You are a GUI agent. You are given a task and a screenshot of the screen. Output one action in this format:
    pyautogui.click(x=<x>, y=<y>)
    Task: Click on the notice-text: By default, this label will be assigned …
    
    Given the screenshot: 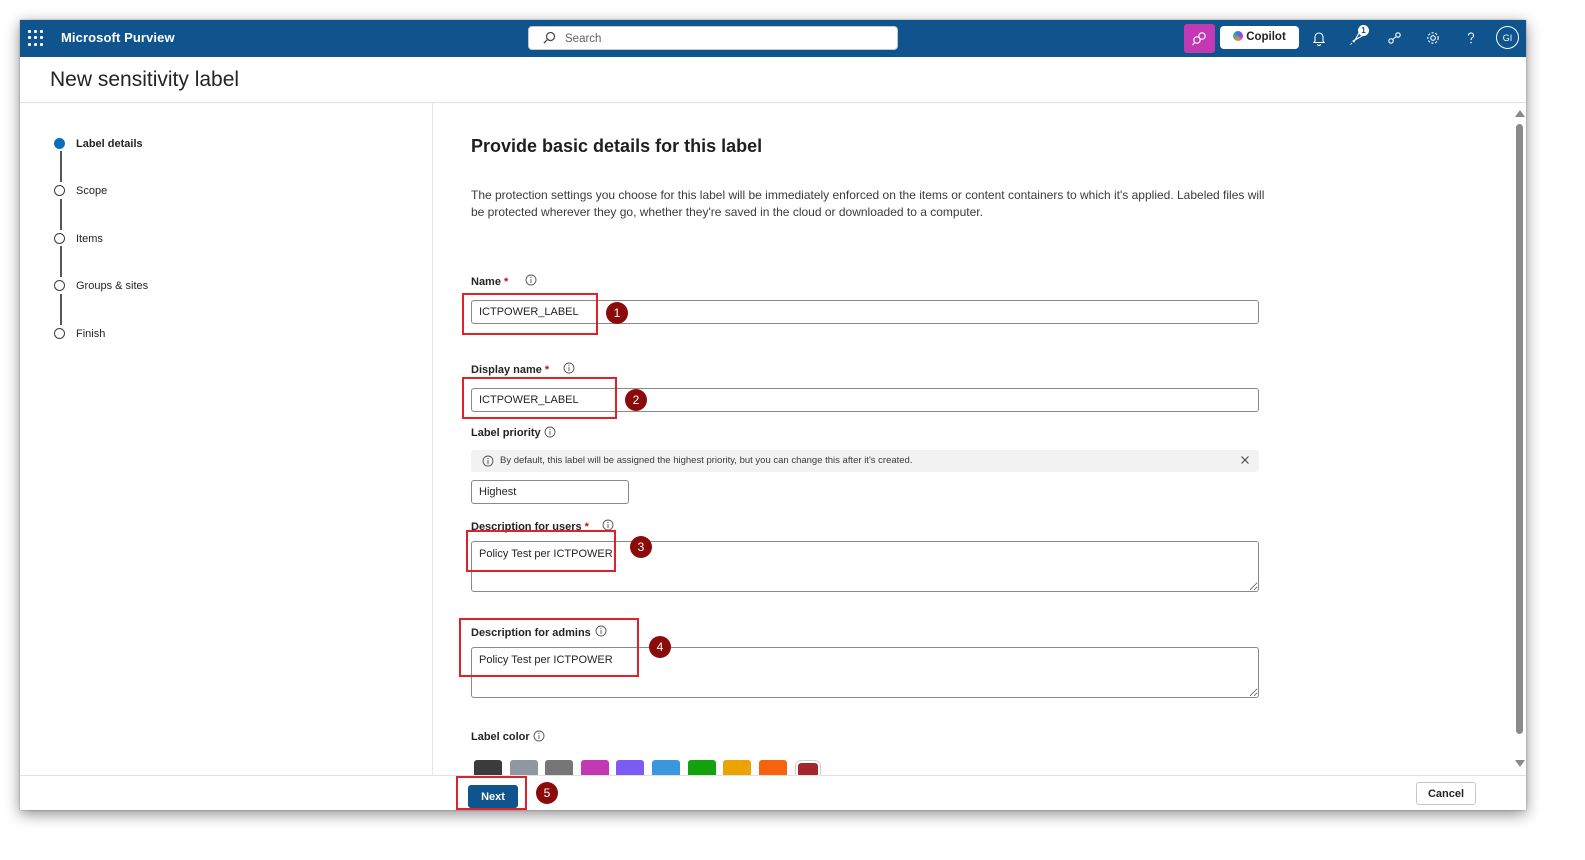 What is the action you would take?
    pyautogui.click(x=706, y=460)
    